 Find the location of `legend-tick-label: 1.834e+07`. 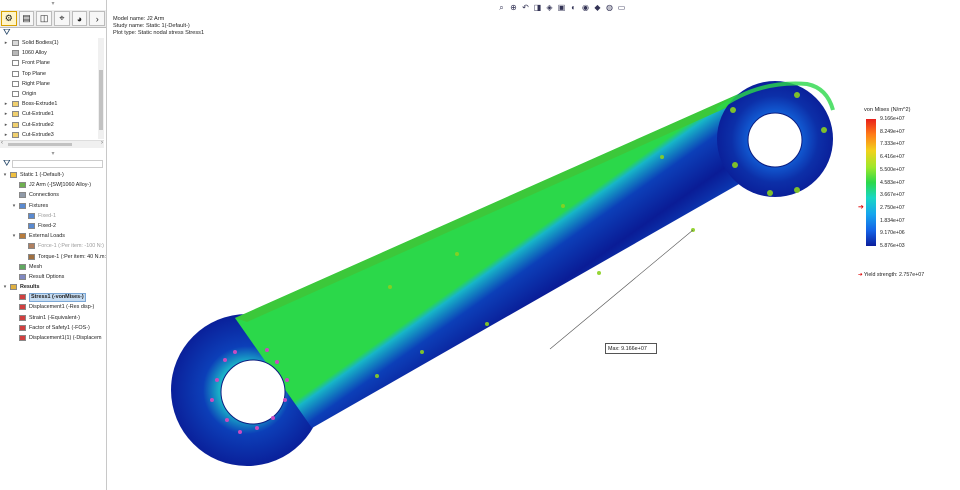

legend-tick-label: 1.834e+07 is located at coordinates (892, 220).